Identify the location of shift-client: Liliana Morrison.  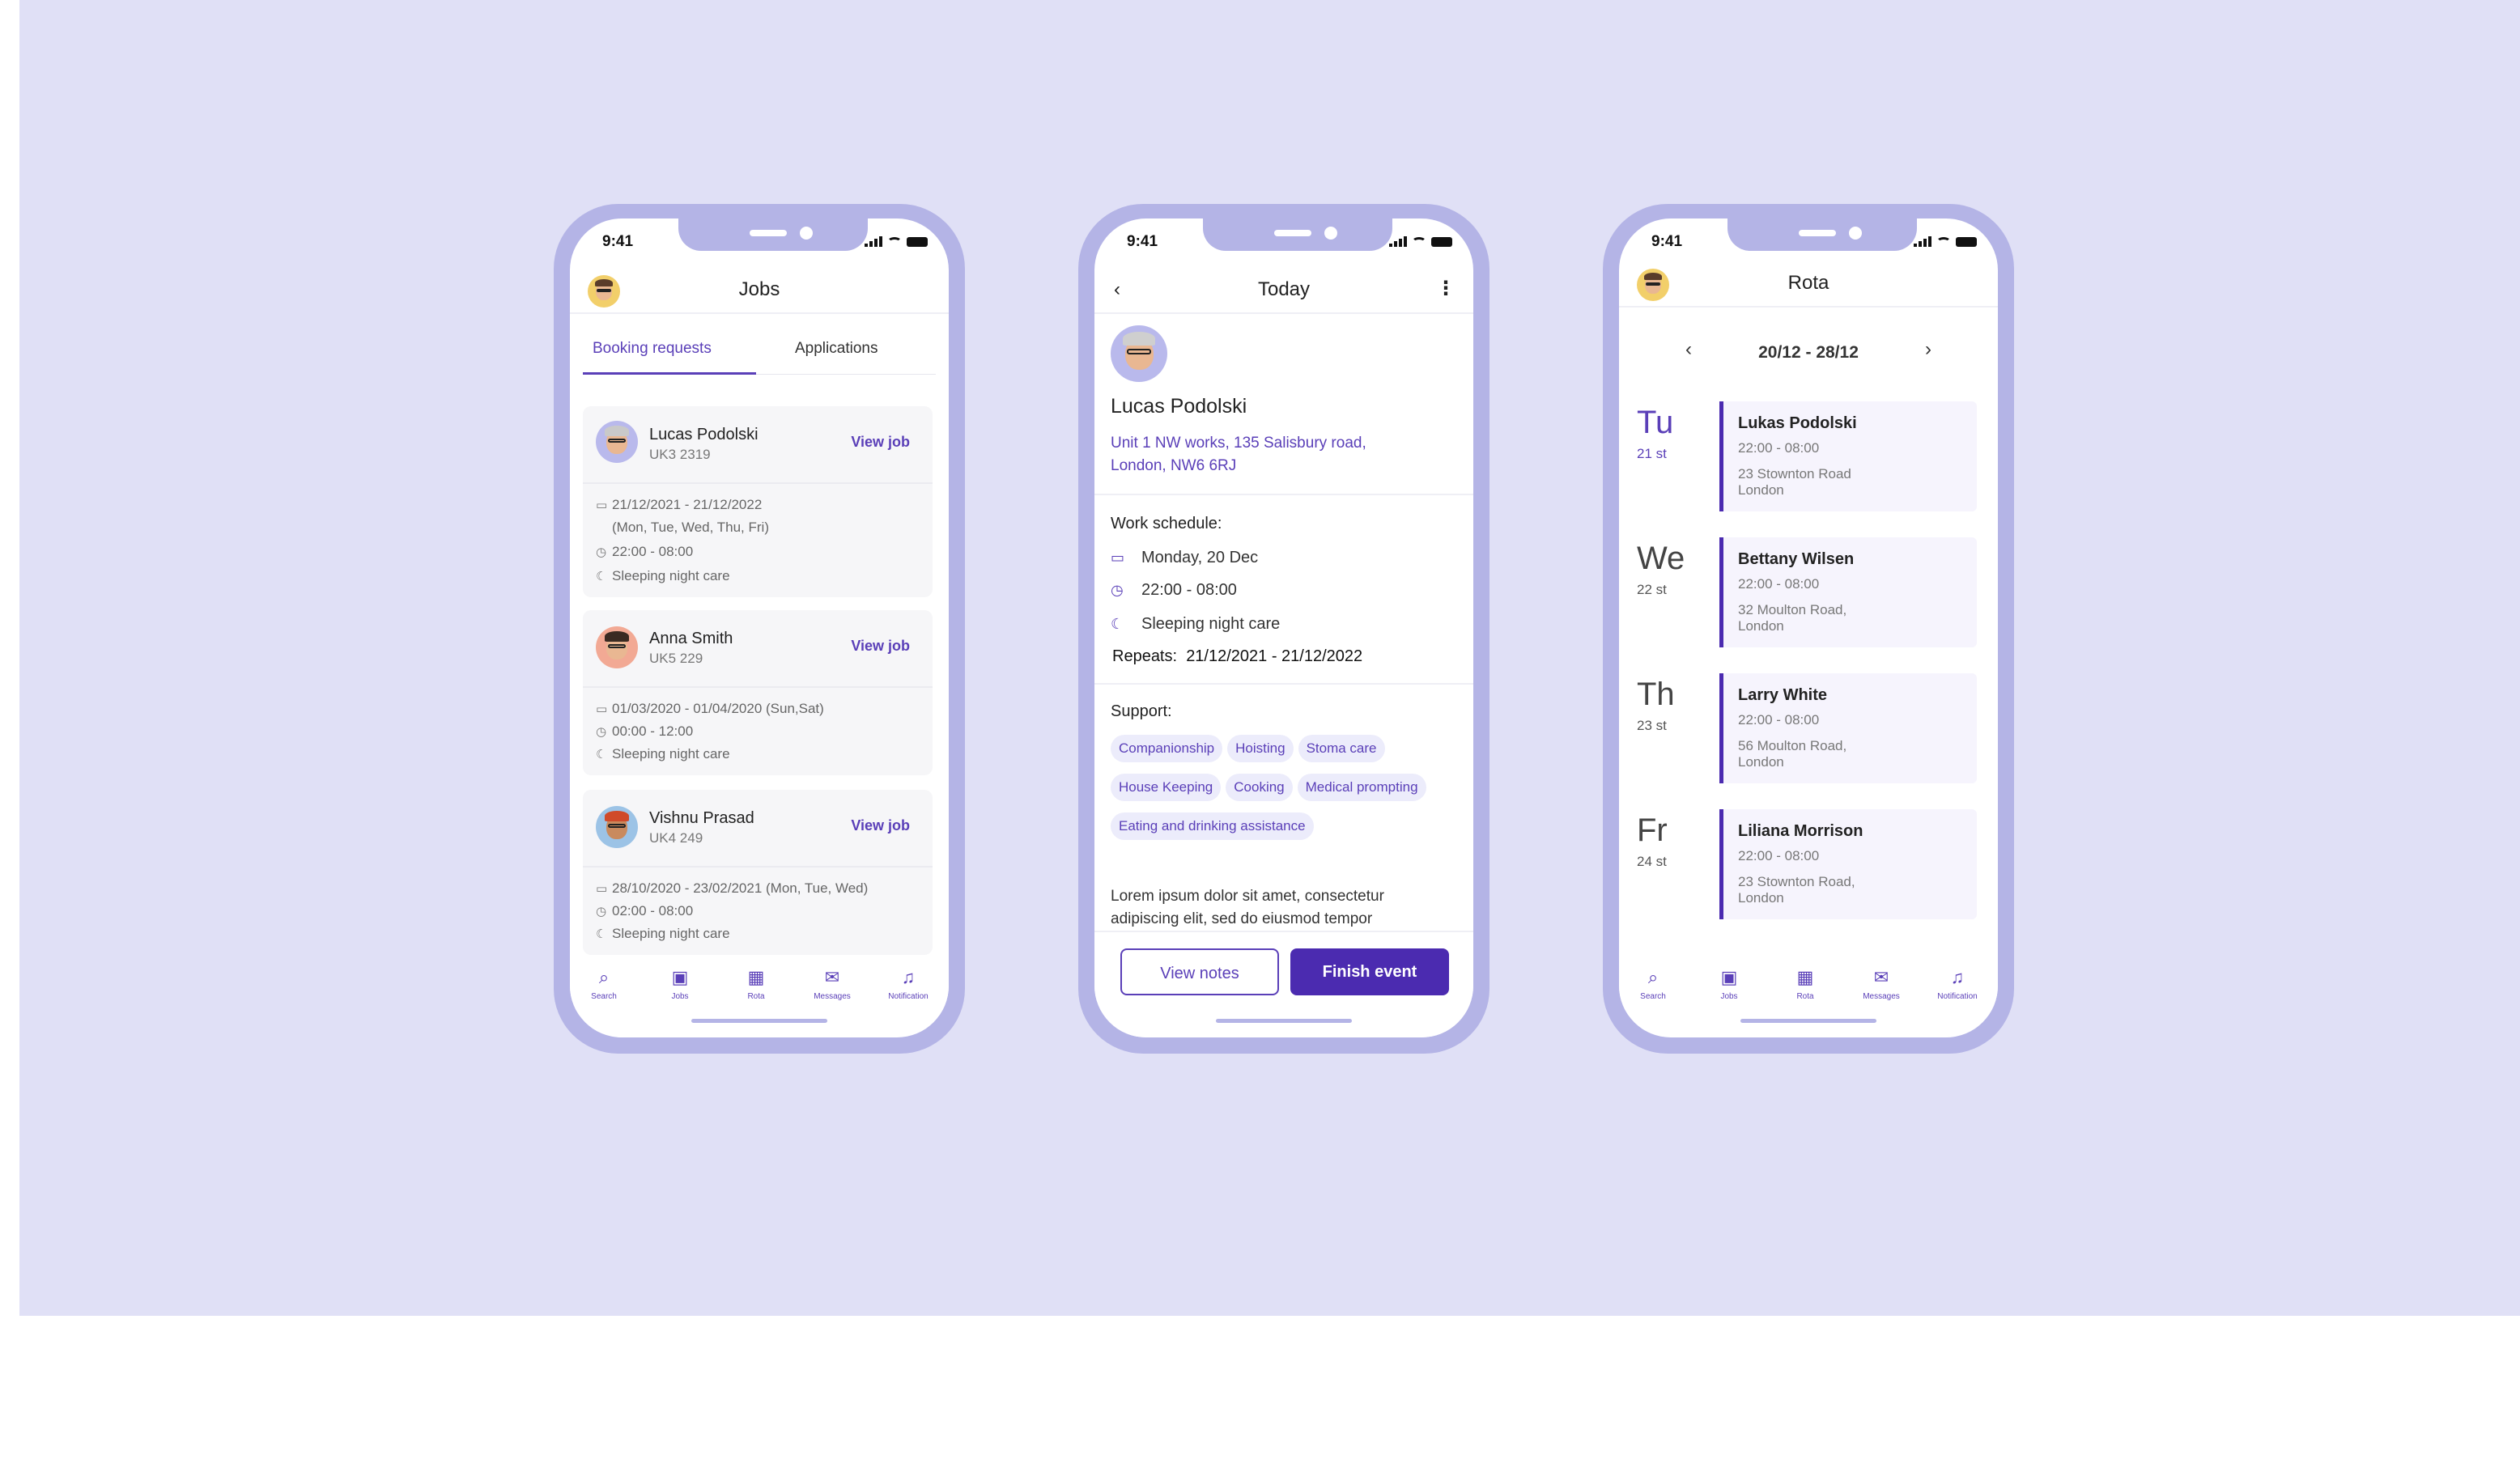
(1800, 831).